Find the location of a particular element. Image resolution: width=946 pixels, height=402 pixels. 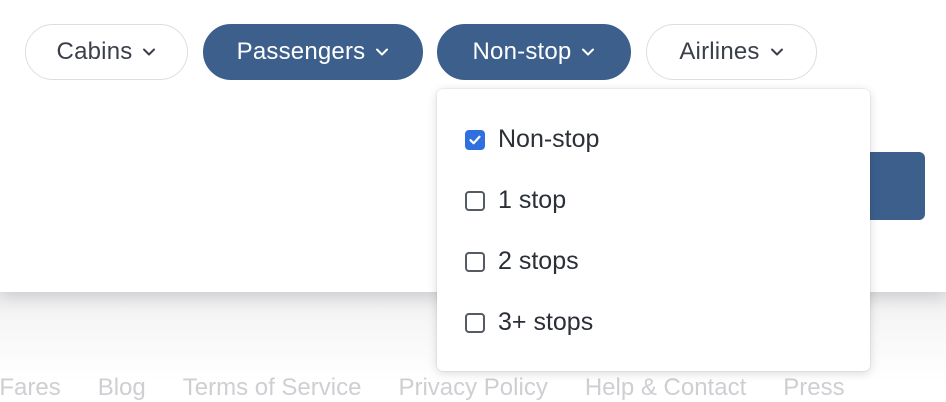

footer-link-help: Help & Contact is located at coordinates (665, 388).